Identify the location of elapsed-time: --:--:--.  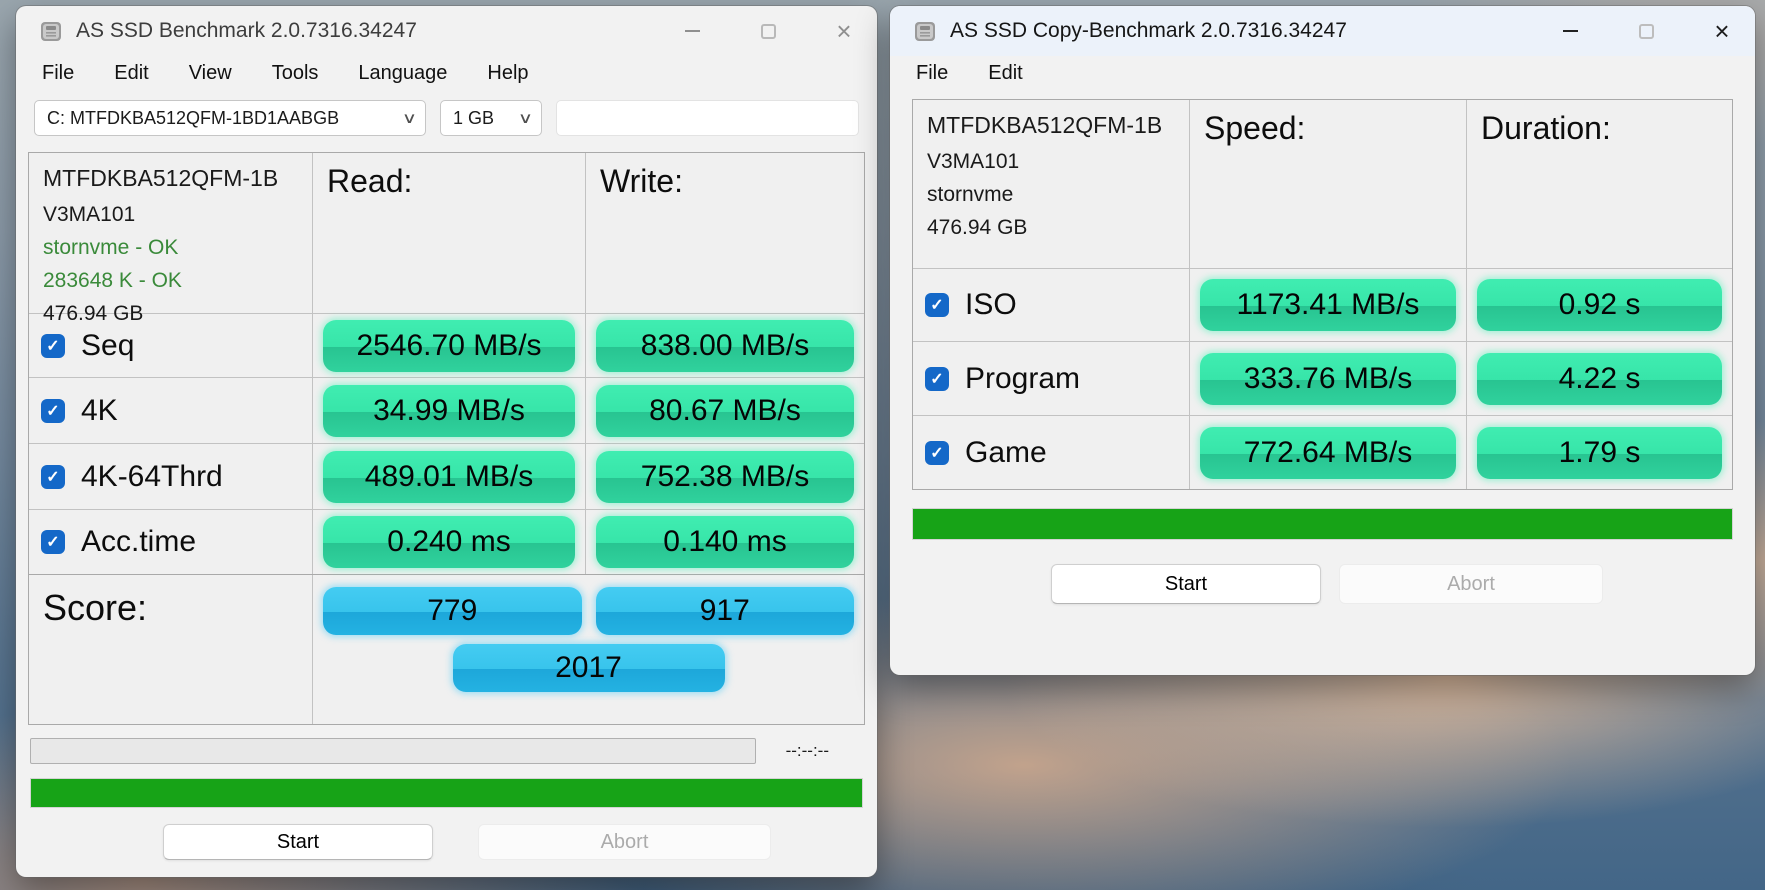
(807, 750).